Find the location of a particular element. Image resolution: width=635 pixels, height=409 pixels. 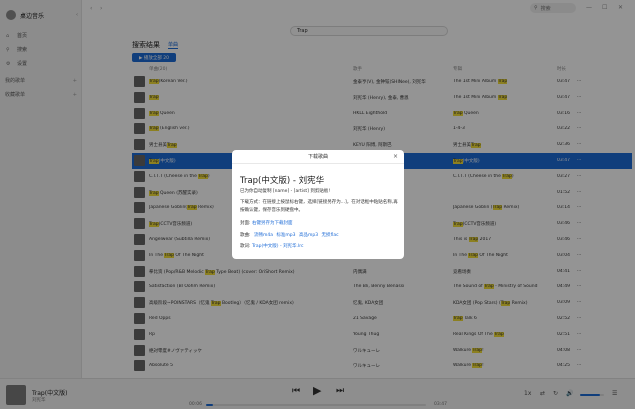

link-mp3-high: 高品mp3 is located at coordinates (308, 235).